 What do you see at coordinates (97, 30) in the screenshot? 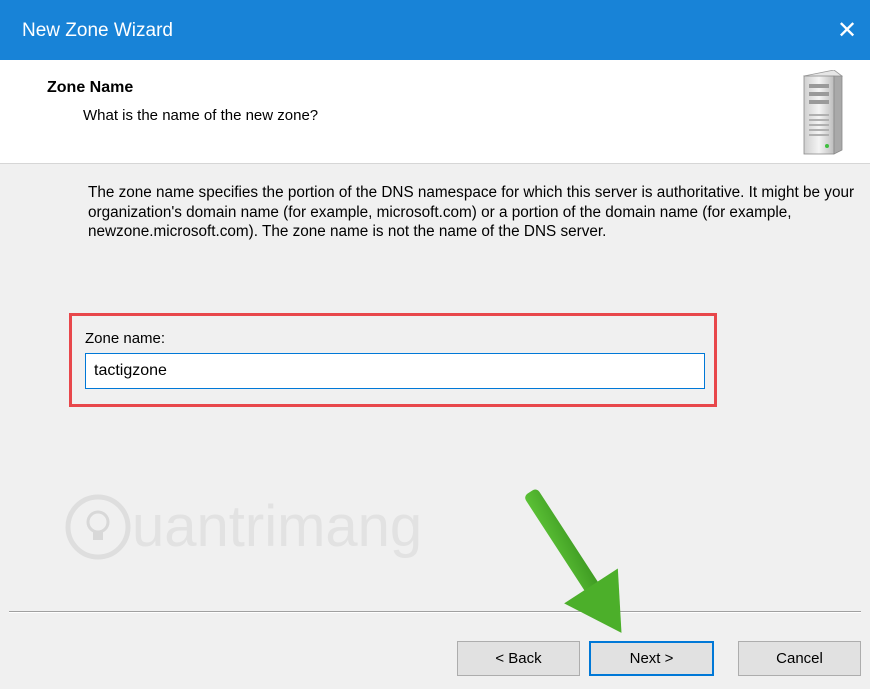
I see `window-title: New Zone Wizard` at bounding box center [97, 30].